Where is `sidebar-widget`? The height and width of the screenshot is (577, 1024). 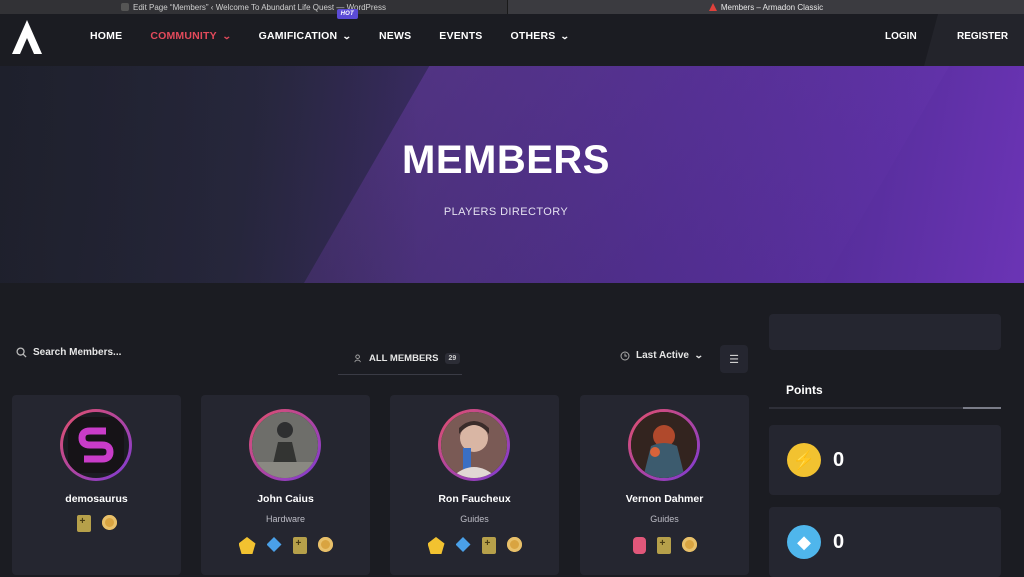 sidebar-widget is located at coordinates (885, 332).